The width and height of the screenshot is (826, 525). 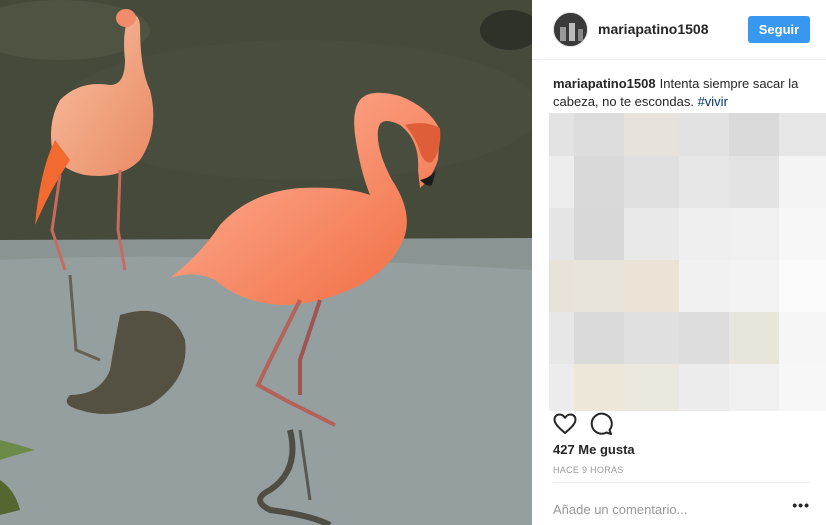 I want to click on username-link: mariapatino1508, so click(x=653, y=29).